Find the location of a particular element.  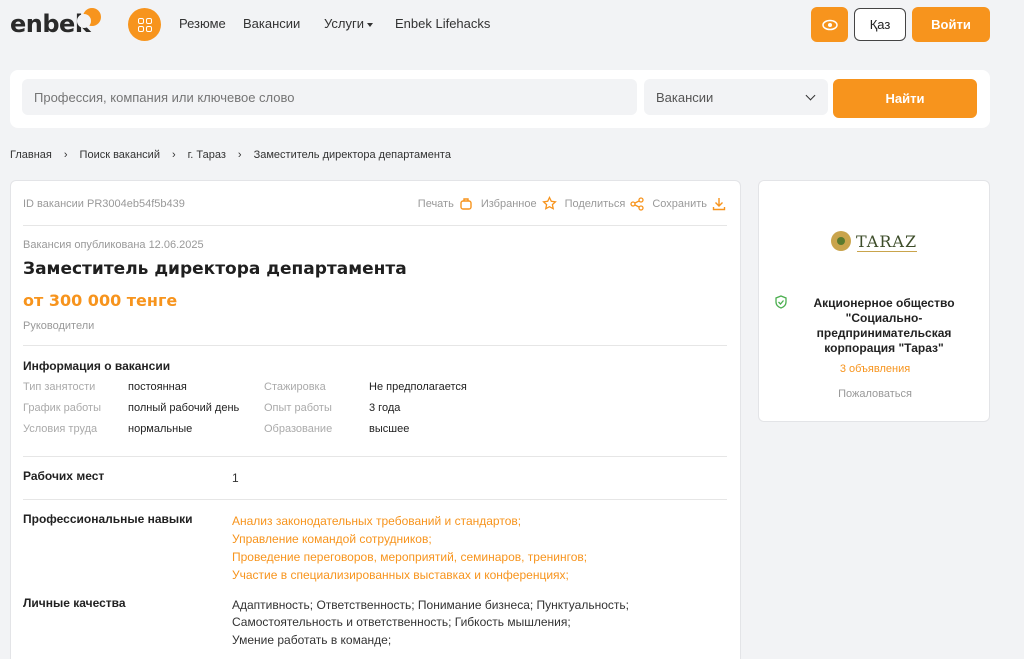

company-logo: TARAZ is located at coordinates (874, 241).